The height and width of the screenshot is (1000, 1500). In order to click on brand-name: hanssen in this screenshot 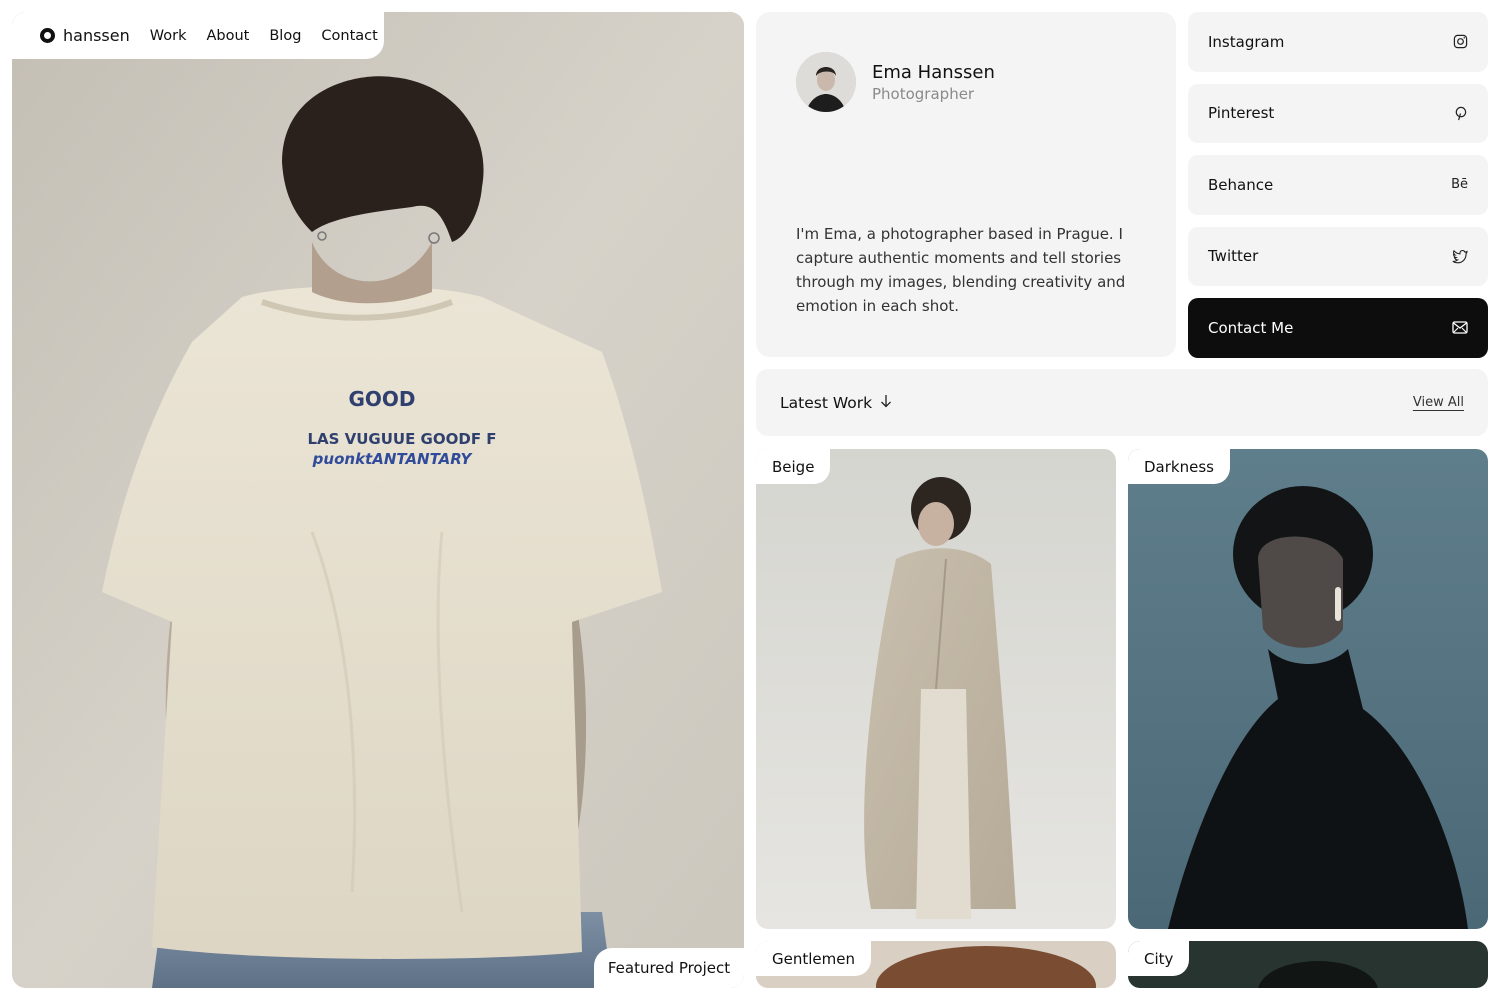, I will do `click(96, 35)`.